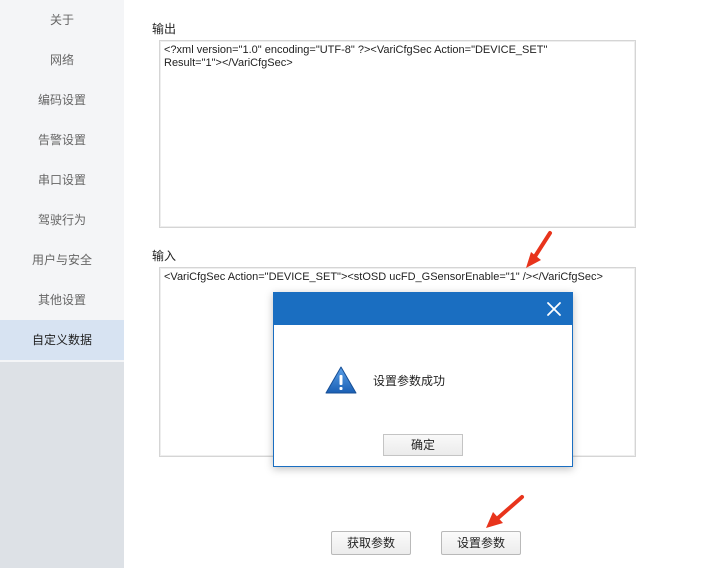  What do you see at coordinates (554, 309) in the screenshot?
I see `close-icon` at bounding box center [554, 309].